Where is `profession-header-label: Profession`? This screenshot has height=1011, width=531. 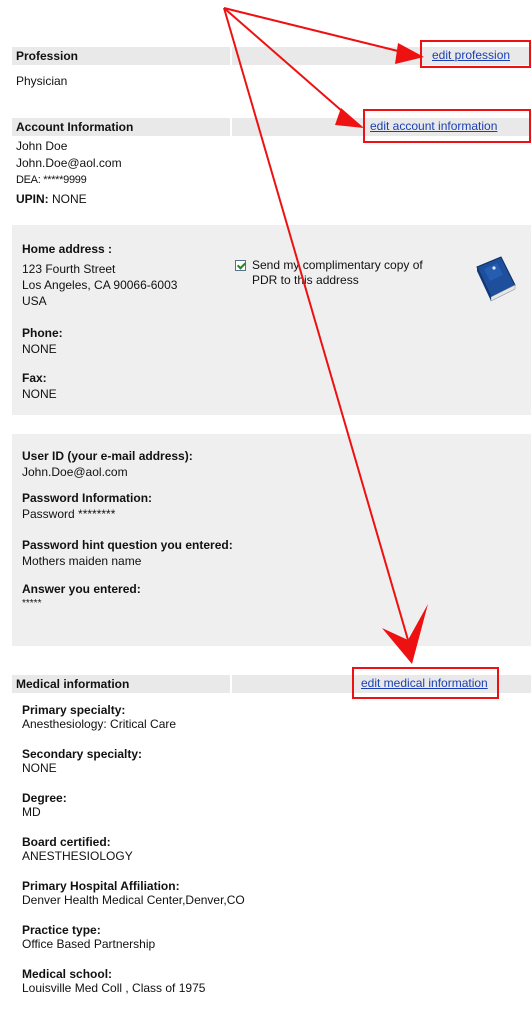 profession-header-label: Profession is located at coordinates (47, 56).